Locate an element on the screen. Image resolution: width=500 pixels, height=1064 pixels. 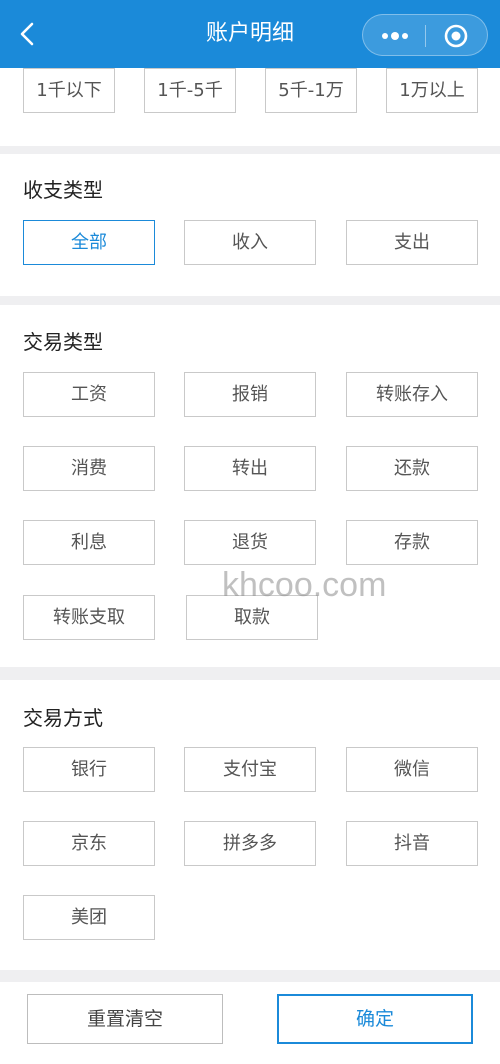
transaction-type-option: 转出 is located at coordinates (250, 468).